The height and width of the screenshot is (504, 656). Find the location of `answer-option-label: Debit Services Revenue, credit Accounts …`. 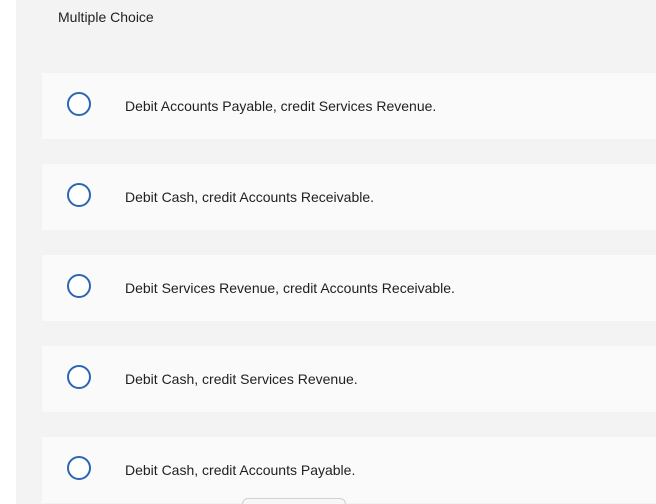

answer-option-label: Debit Services Revenue, credit Accounts … is located at coordinates (290, 288).